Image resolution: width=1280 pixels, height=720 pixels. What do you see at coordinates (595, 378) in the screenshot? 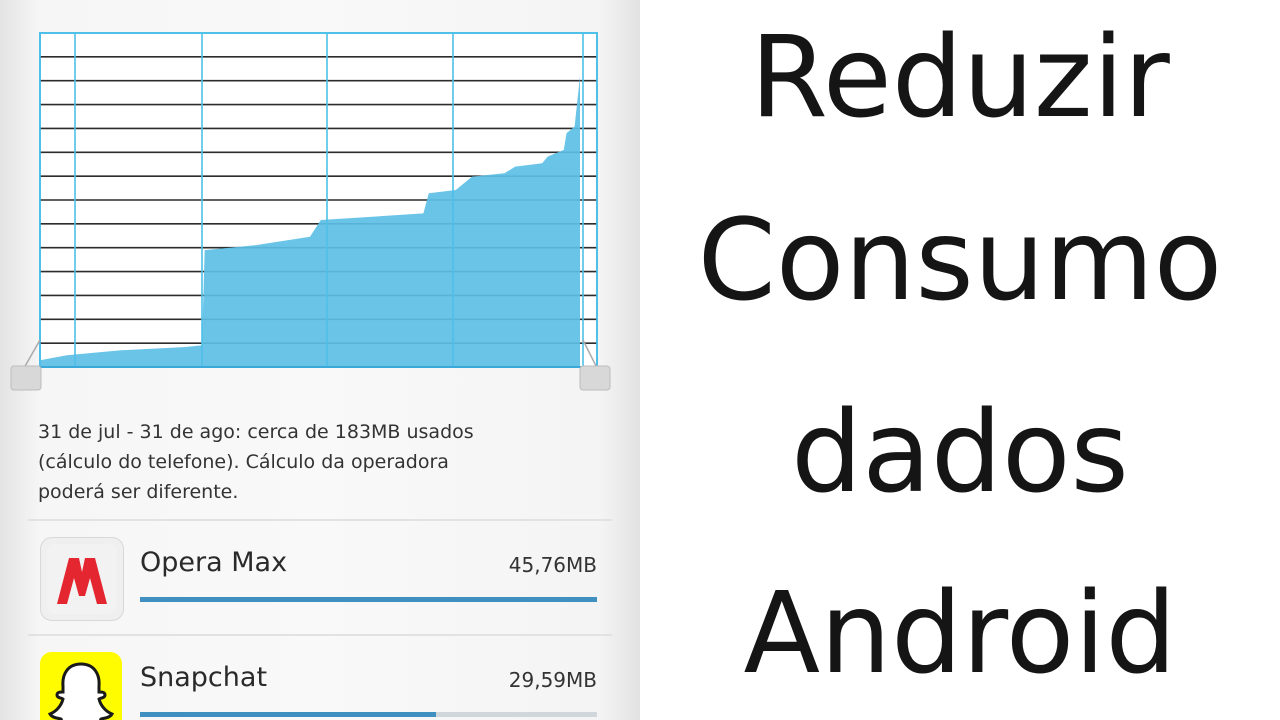
I see `range-end-handle` at bounding box center [595, 378].